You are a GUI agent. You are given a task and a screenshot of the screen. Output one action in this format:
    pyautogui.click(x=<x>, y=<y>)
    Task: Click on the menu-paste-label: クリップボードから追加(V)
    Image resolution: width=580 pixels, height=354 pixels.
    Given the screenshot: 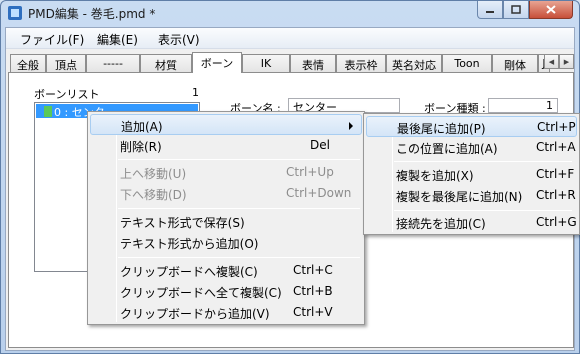 What is the action you would take?
    pyautogui.click(x=195, y=314)
    